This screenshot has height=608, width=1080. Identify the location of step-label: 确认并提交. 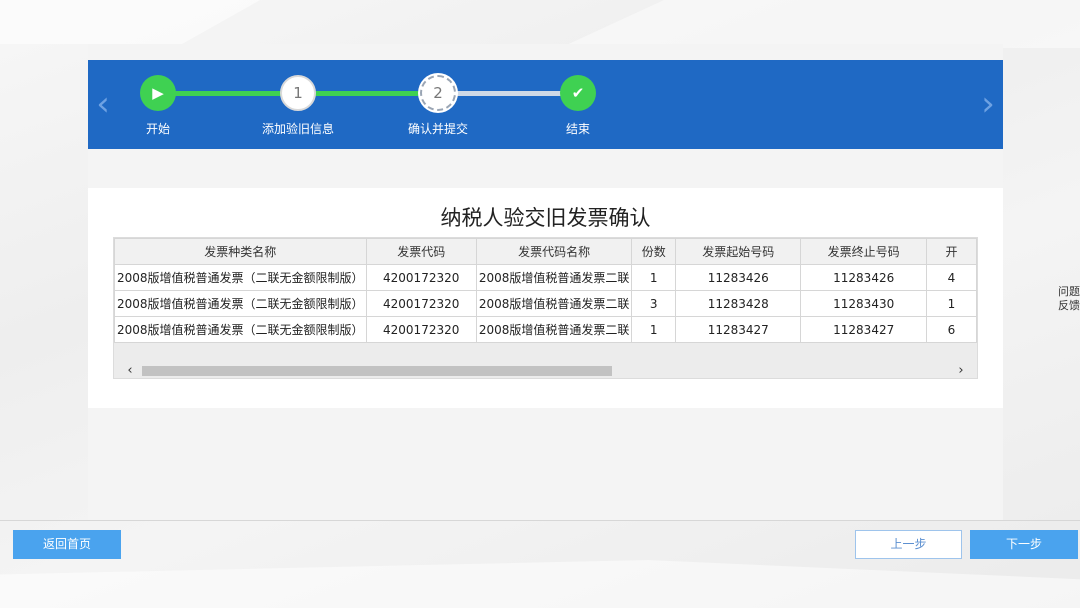
(437, 129).